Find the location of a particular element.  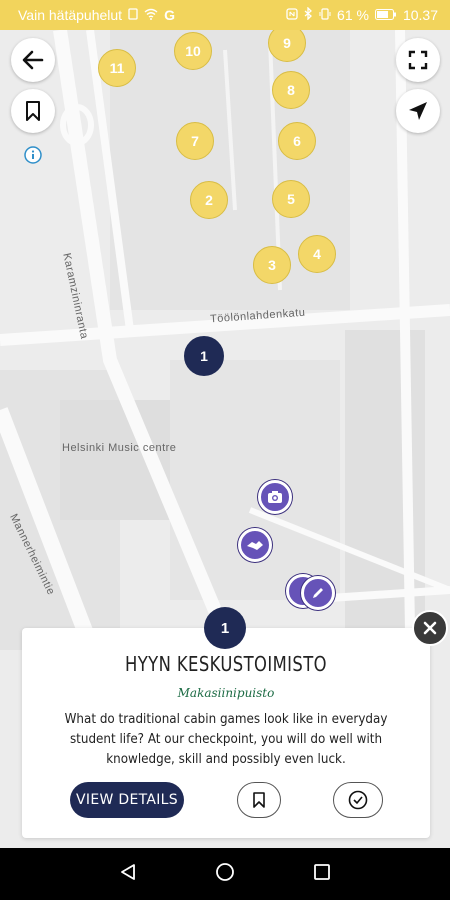

bookmark-checkpoint-button is located at coordinates (259, 800).